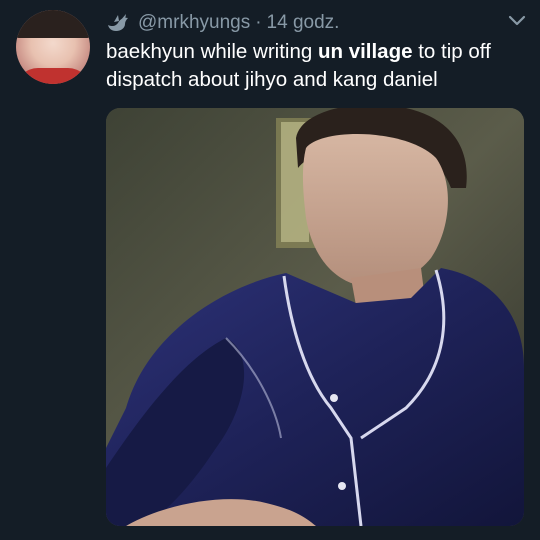 Image resolution: width=540 pixels, height=540 pixels. Describe the element at coordinates (303, 23) in the screenshot. I see `tweet-time: 14 godz.` at that location.